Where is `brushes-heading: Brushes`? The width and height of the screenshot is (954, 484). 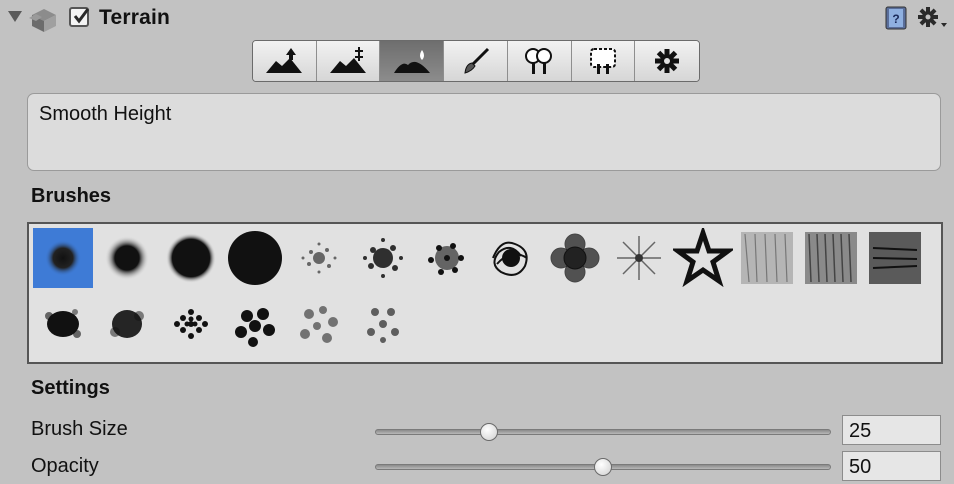 brushes-heading: Brushes is located at coordinates (71, 196).